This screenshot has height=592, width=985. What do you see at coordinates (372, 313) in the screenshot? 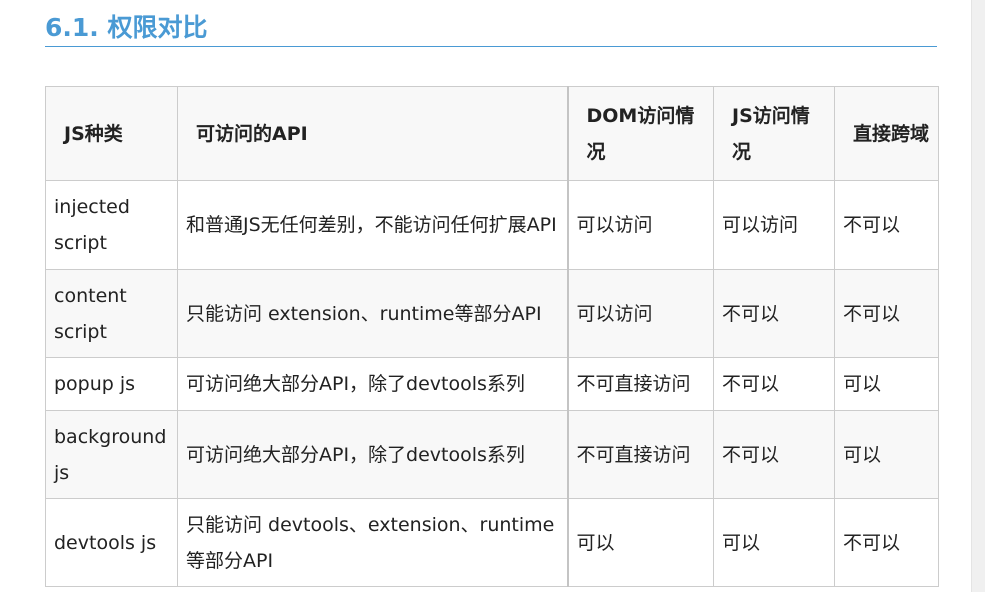
I see `cell-api: 只能访问 extension、runtime等部分API` at bounding box center [372, 313].